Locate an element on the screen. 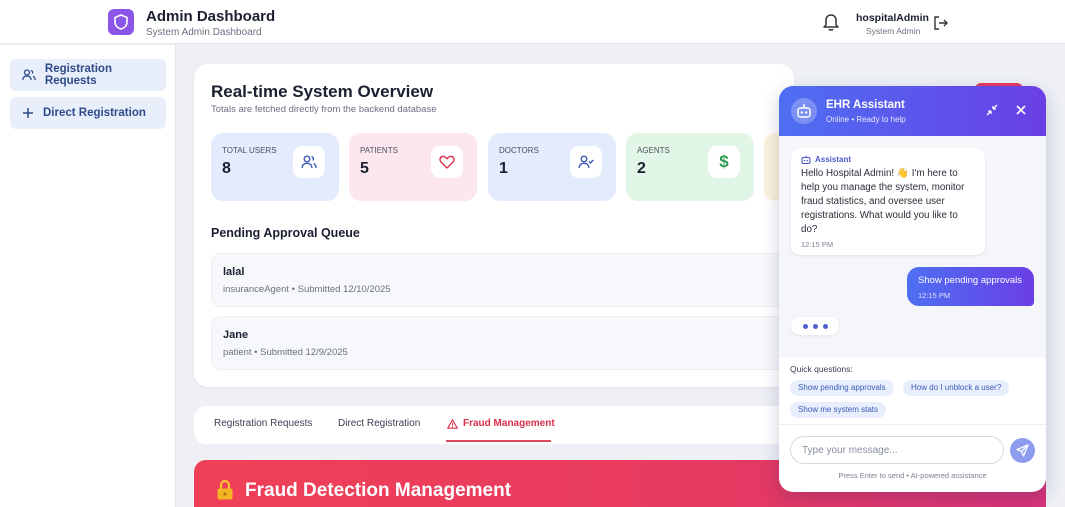  quick-question-chip: Show me system stats is located at coordinates (838, 410).